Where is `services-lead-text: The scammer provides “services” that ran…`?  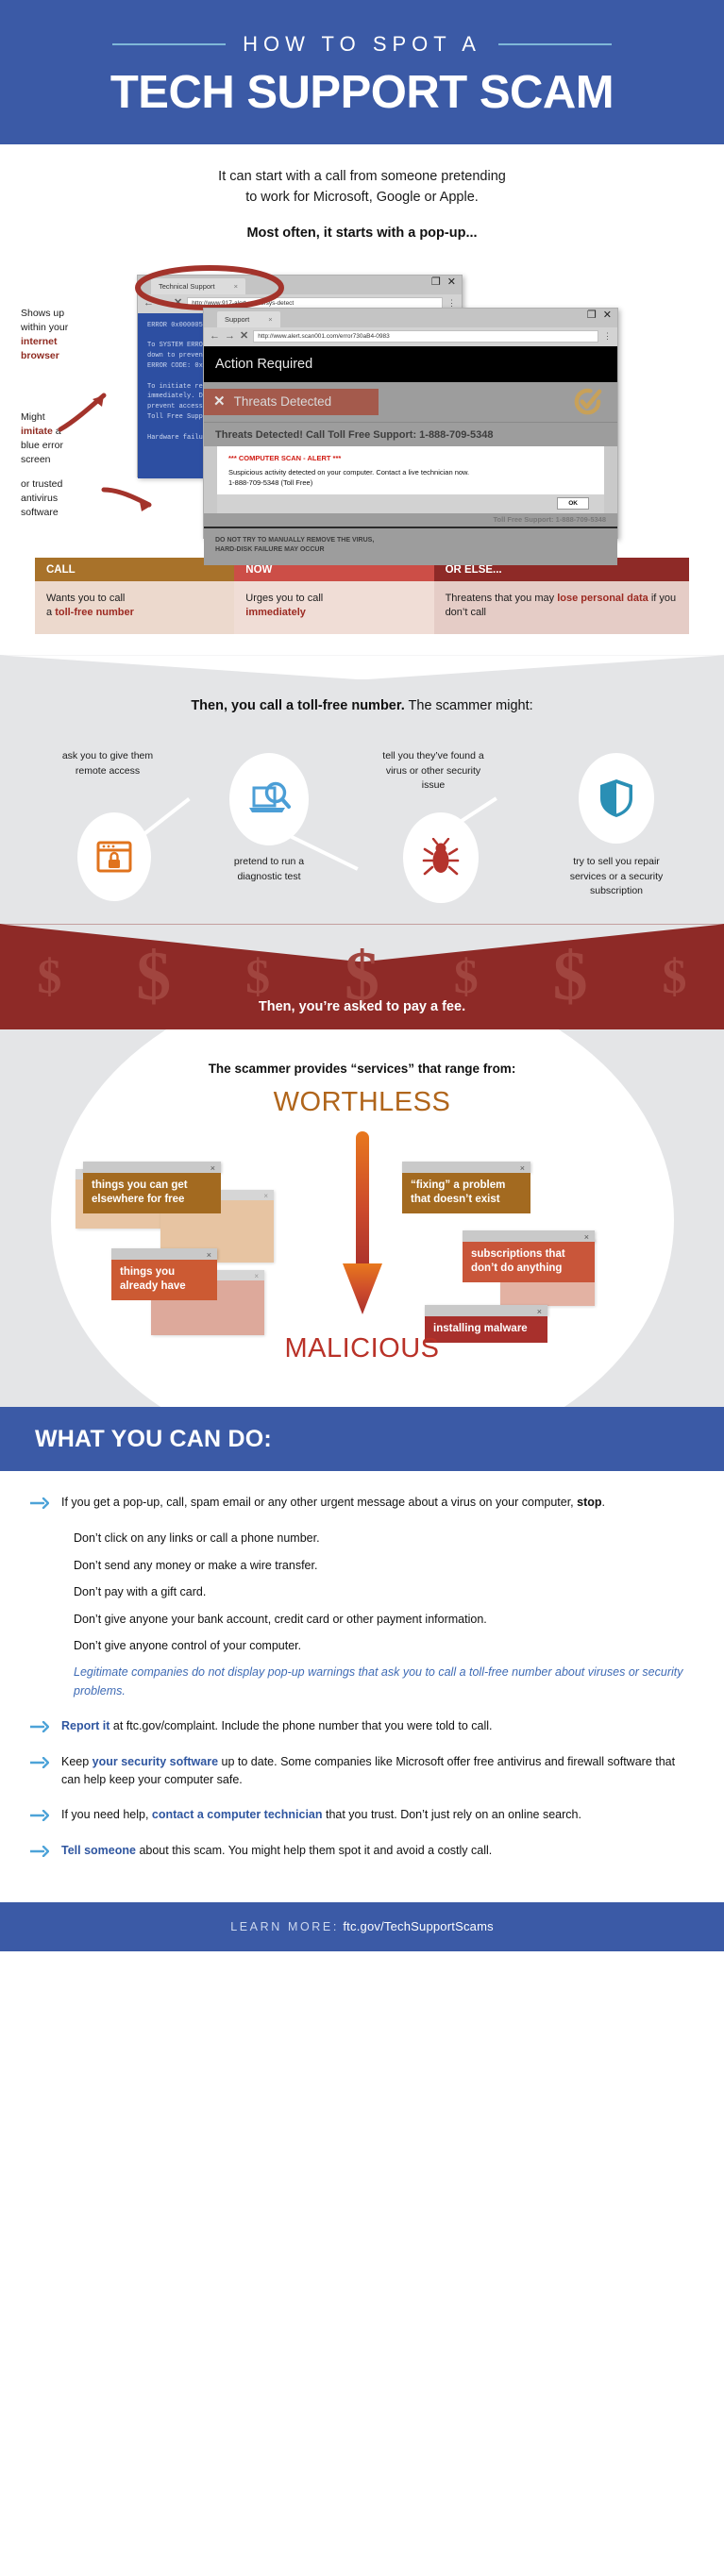 services-lead-text: The scammer provides “services” that ran… is located at coordinates (362, 1069).